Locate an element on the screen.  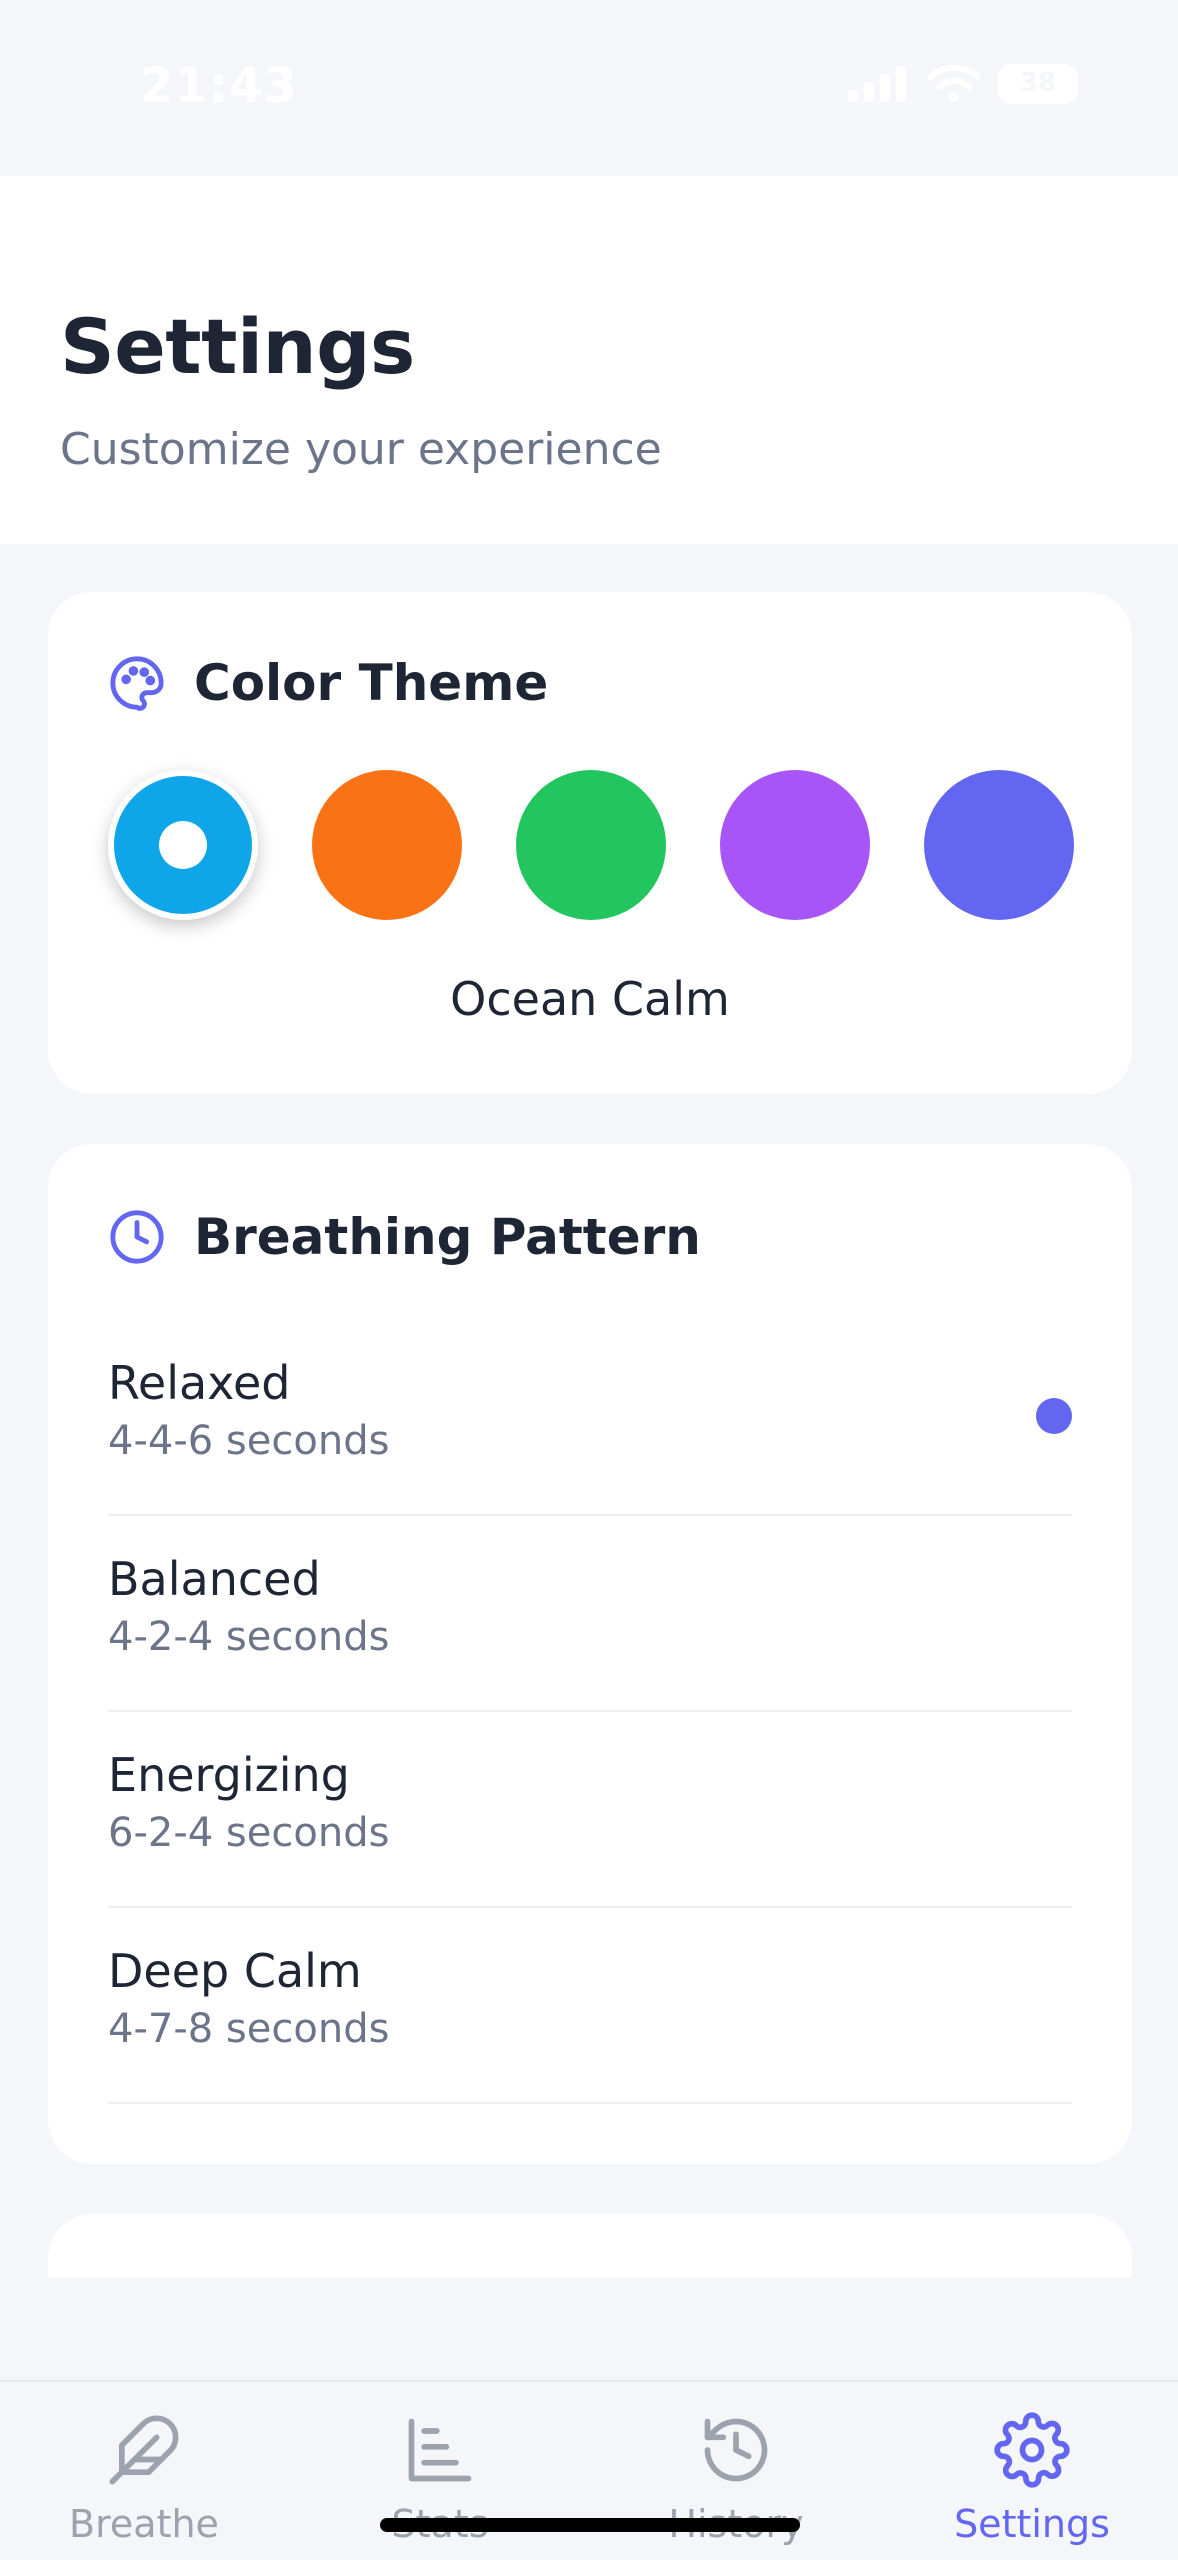
color-theme-header: Color Theme is located at coordinates (328, 683).